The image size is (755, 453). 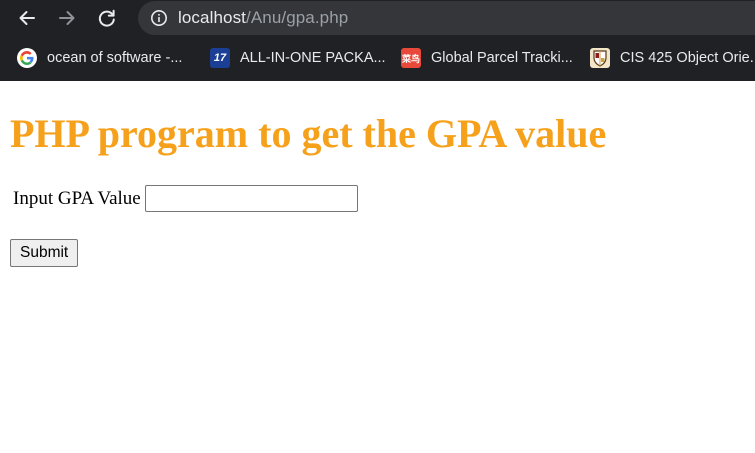 I want to click on arrow-left-icon, so click(x=27, y=18).